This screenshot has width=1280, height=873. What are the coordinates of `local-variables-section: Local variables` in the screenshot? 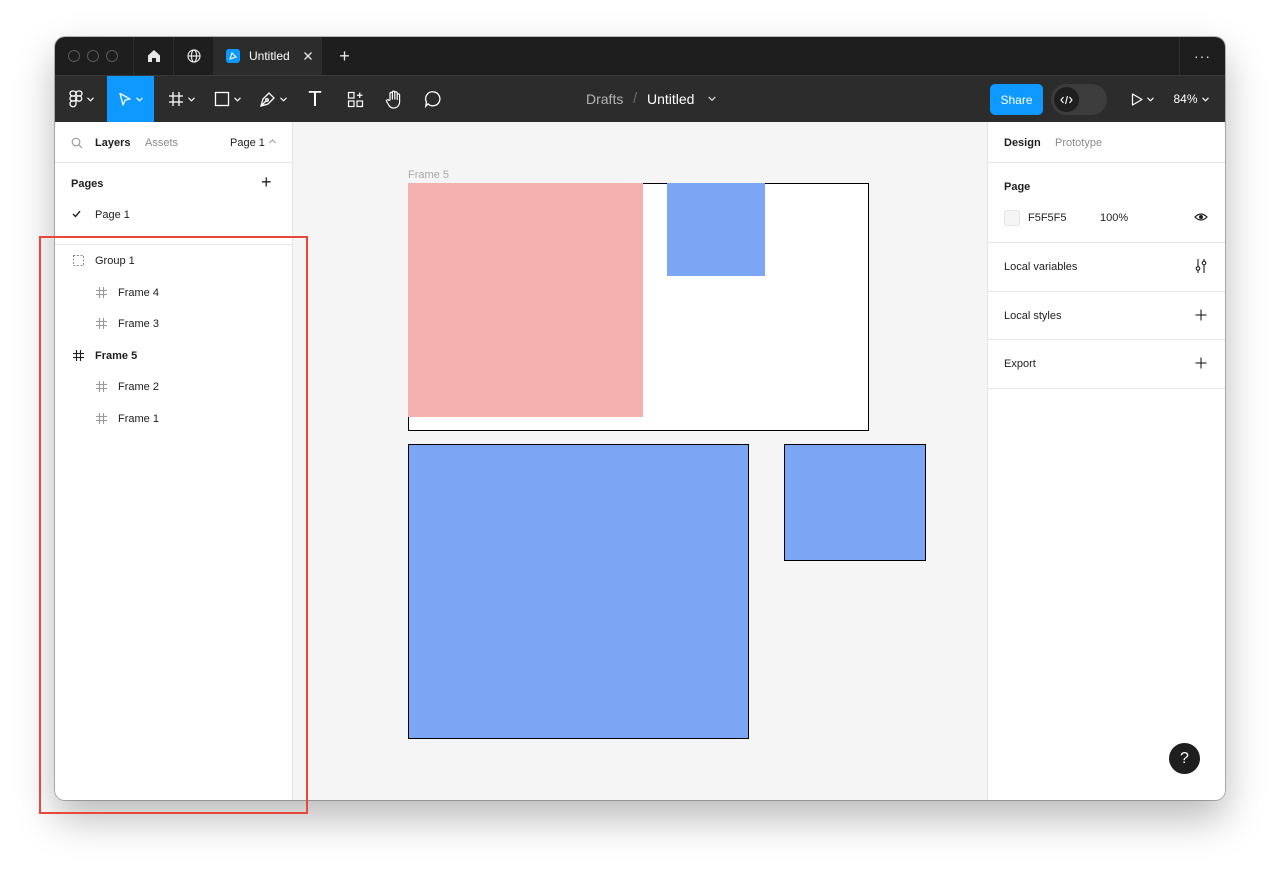 It's located at (1106, 267).